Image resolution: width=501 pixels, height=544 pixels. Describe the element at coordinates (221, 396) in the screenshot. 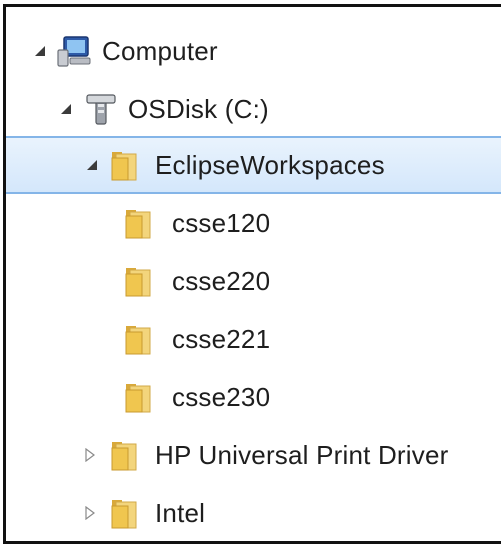

I see `tree-item-label: csse230` at that location.